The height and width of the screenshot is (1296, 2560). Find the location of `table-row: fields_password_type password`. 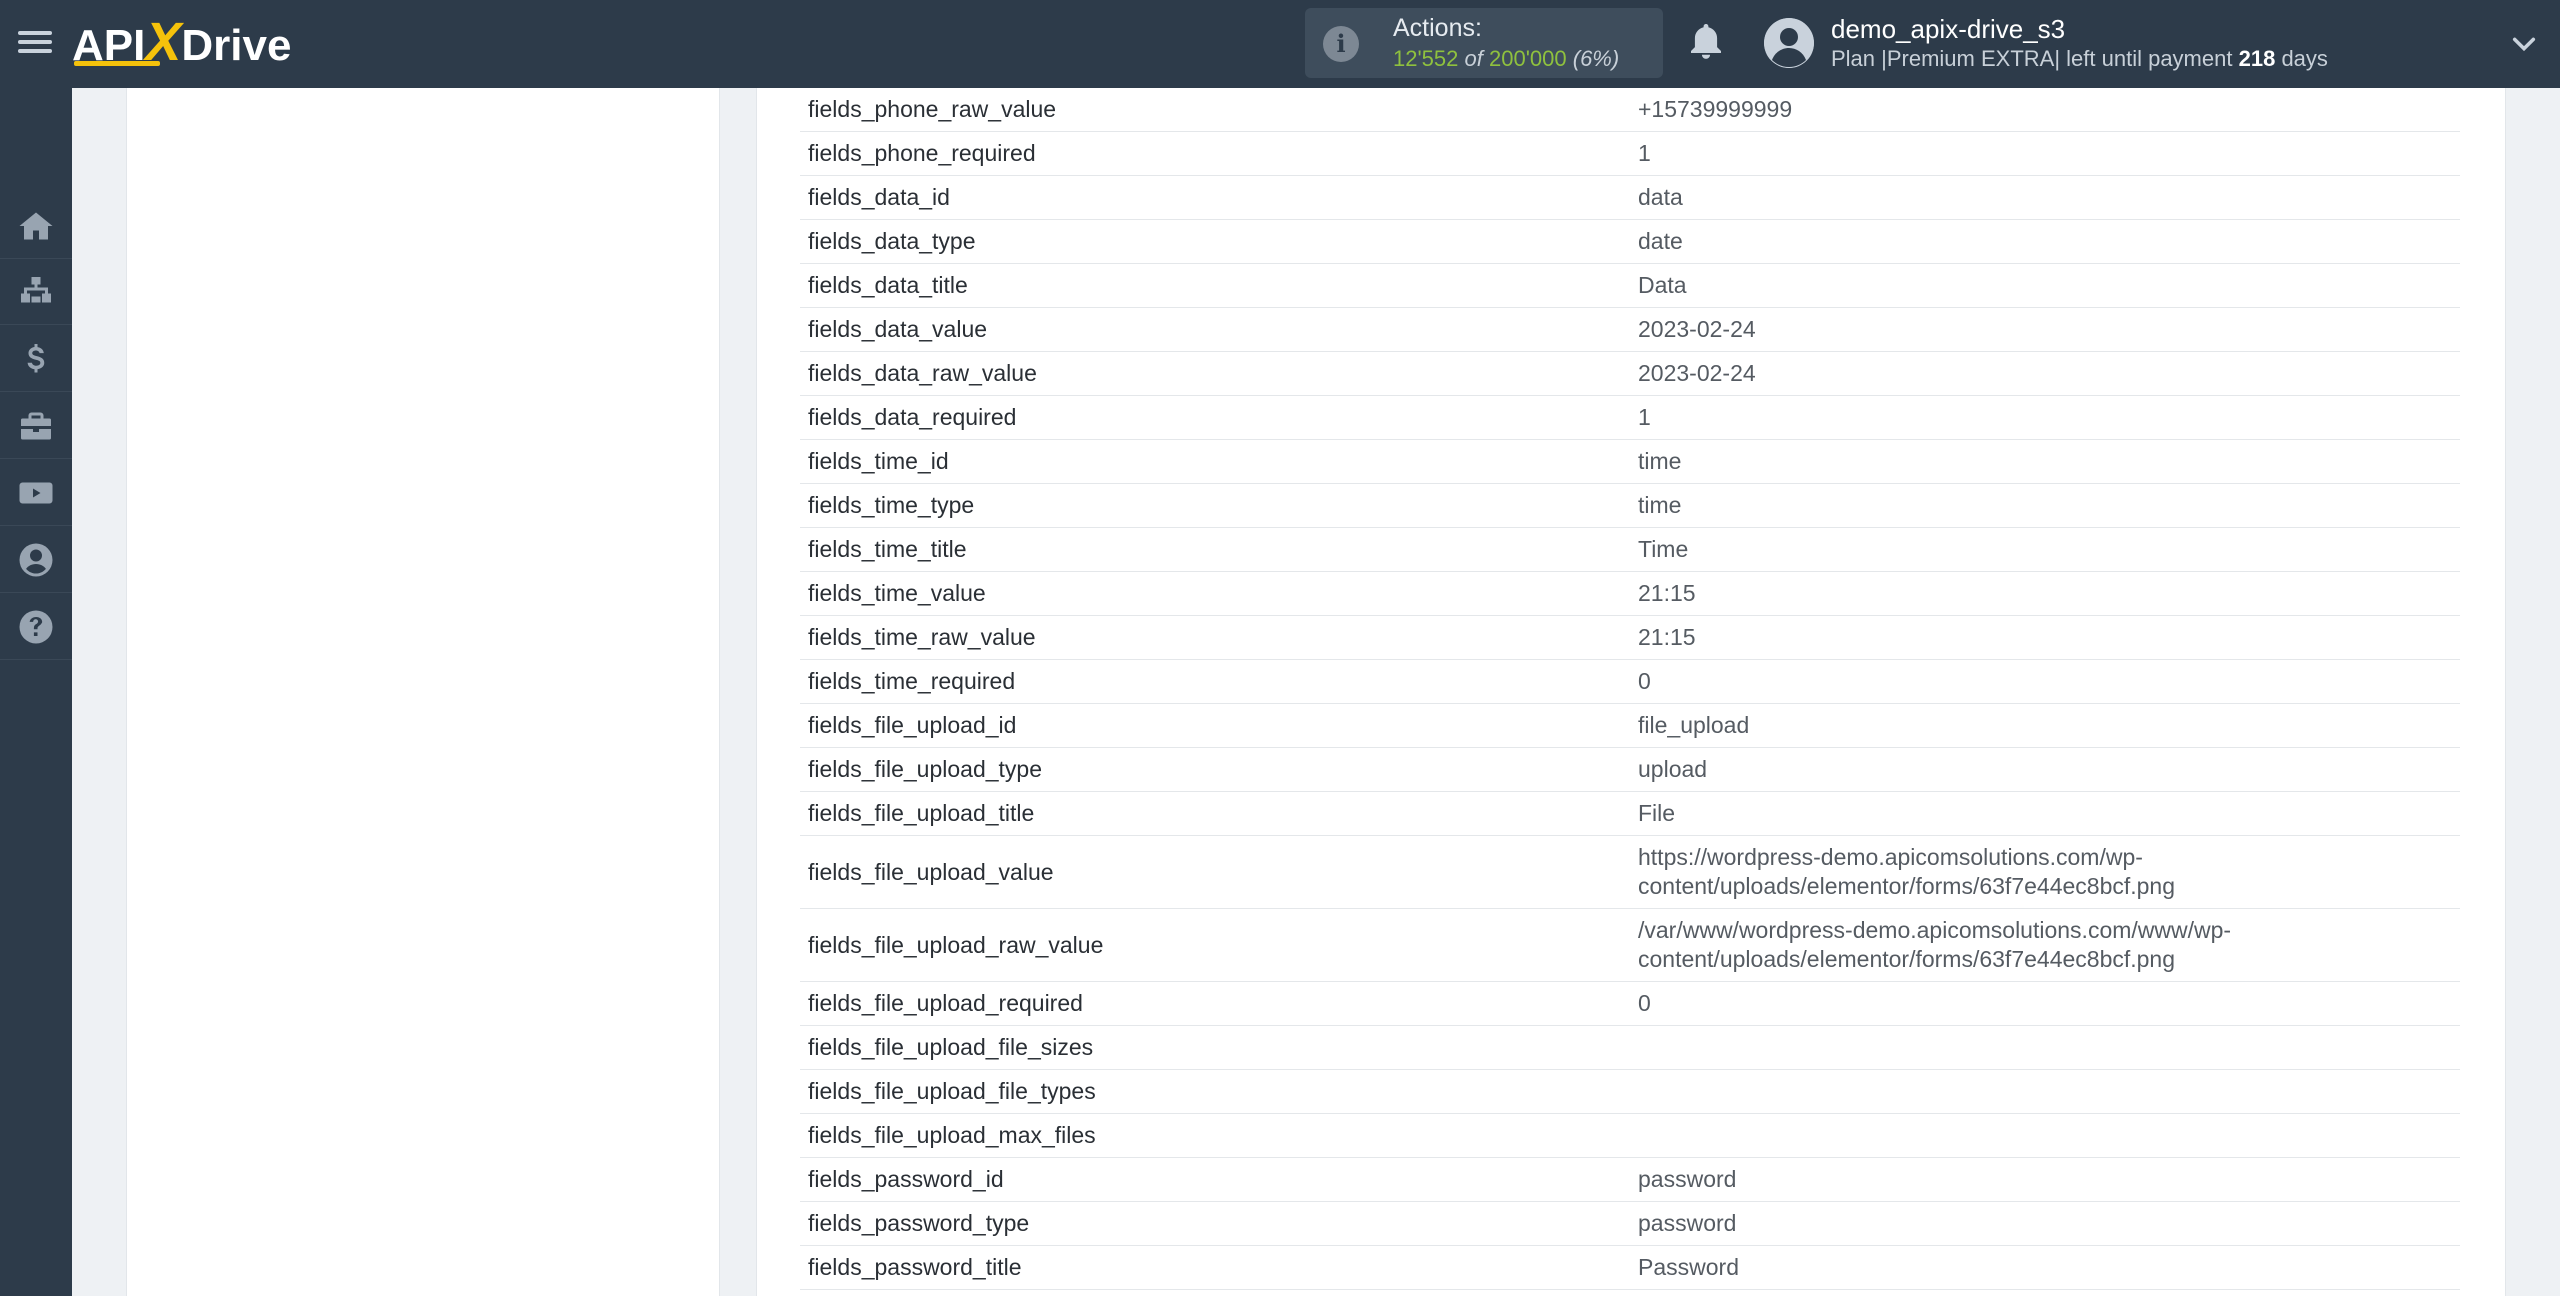

table-row: fields_password_type password is located at coordinates (1630, 1224).